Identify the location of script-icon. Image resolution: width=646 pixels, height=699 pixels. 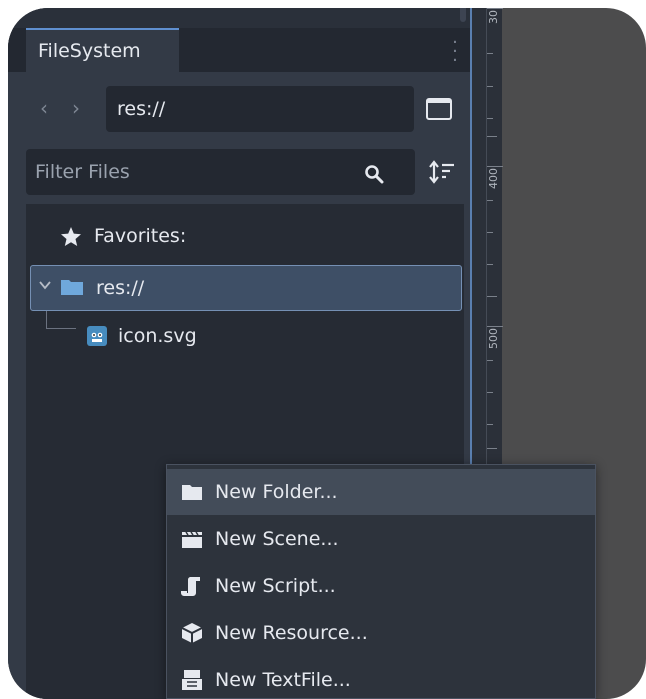
(190, 586).